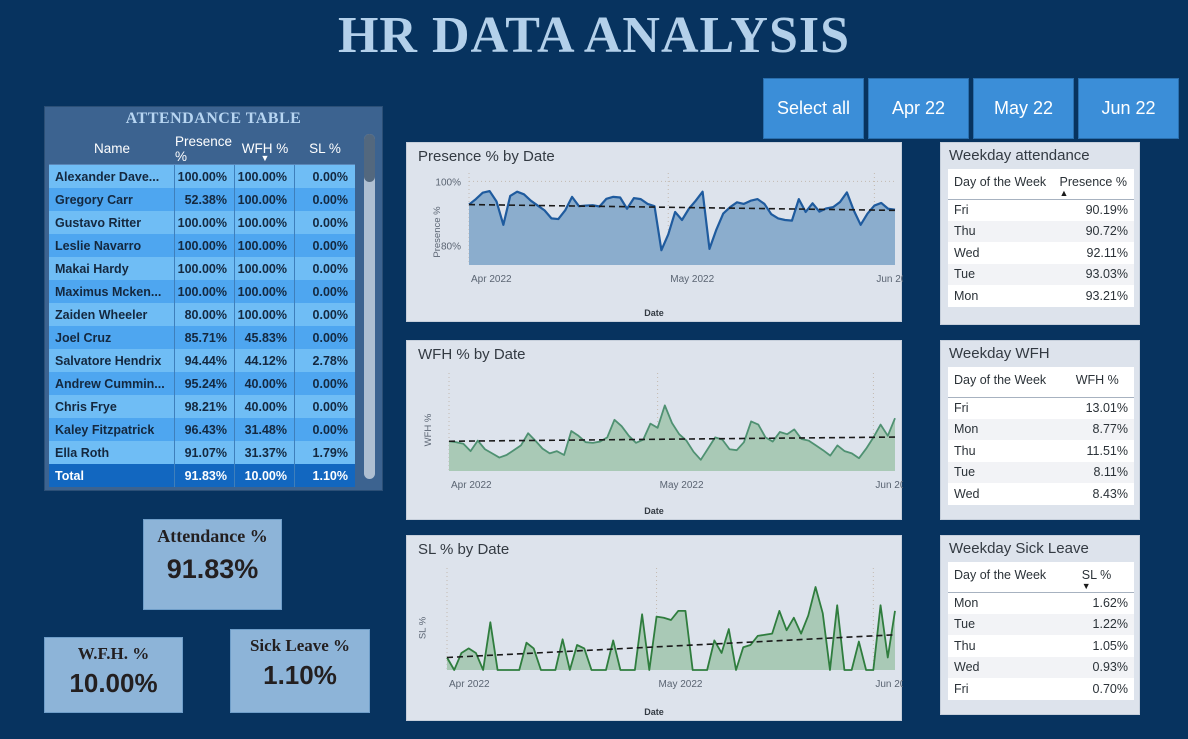 Image resolution: width=1188 pixels, height=739 pixels. What do you see at coordinates (212, 536) in the screenshot?
I see `kpi-label: Attendance %` at bounding box center [212, 536].